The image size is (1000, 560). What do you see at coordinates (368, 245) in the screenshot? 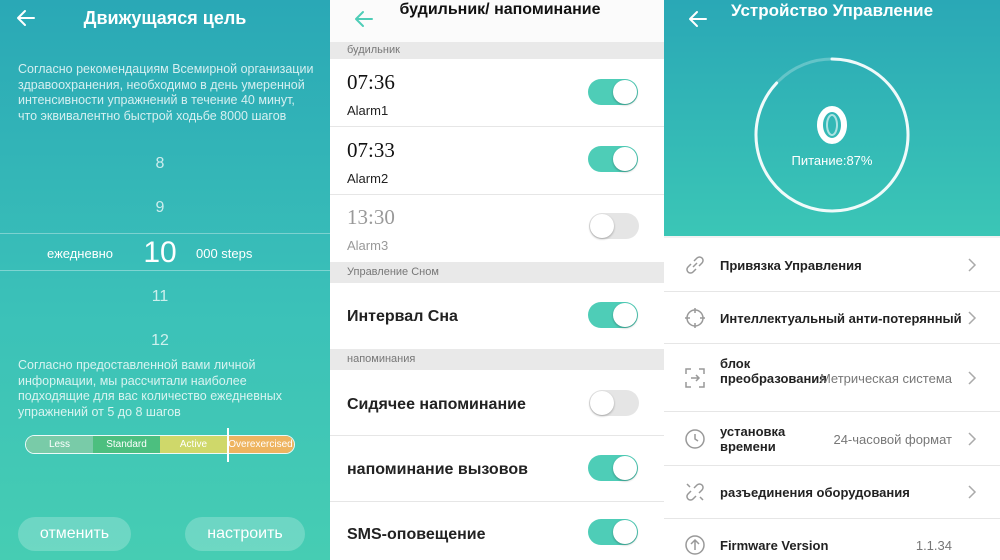
I see `alarm-name: Alarm3` at bounding box center [368, 245].